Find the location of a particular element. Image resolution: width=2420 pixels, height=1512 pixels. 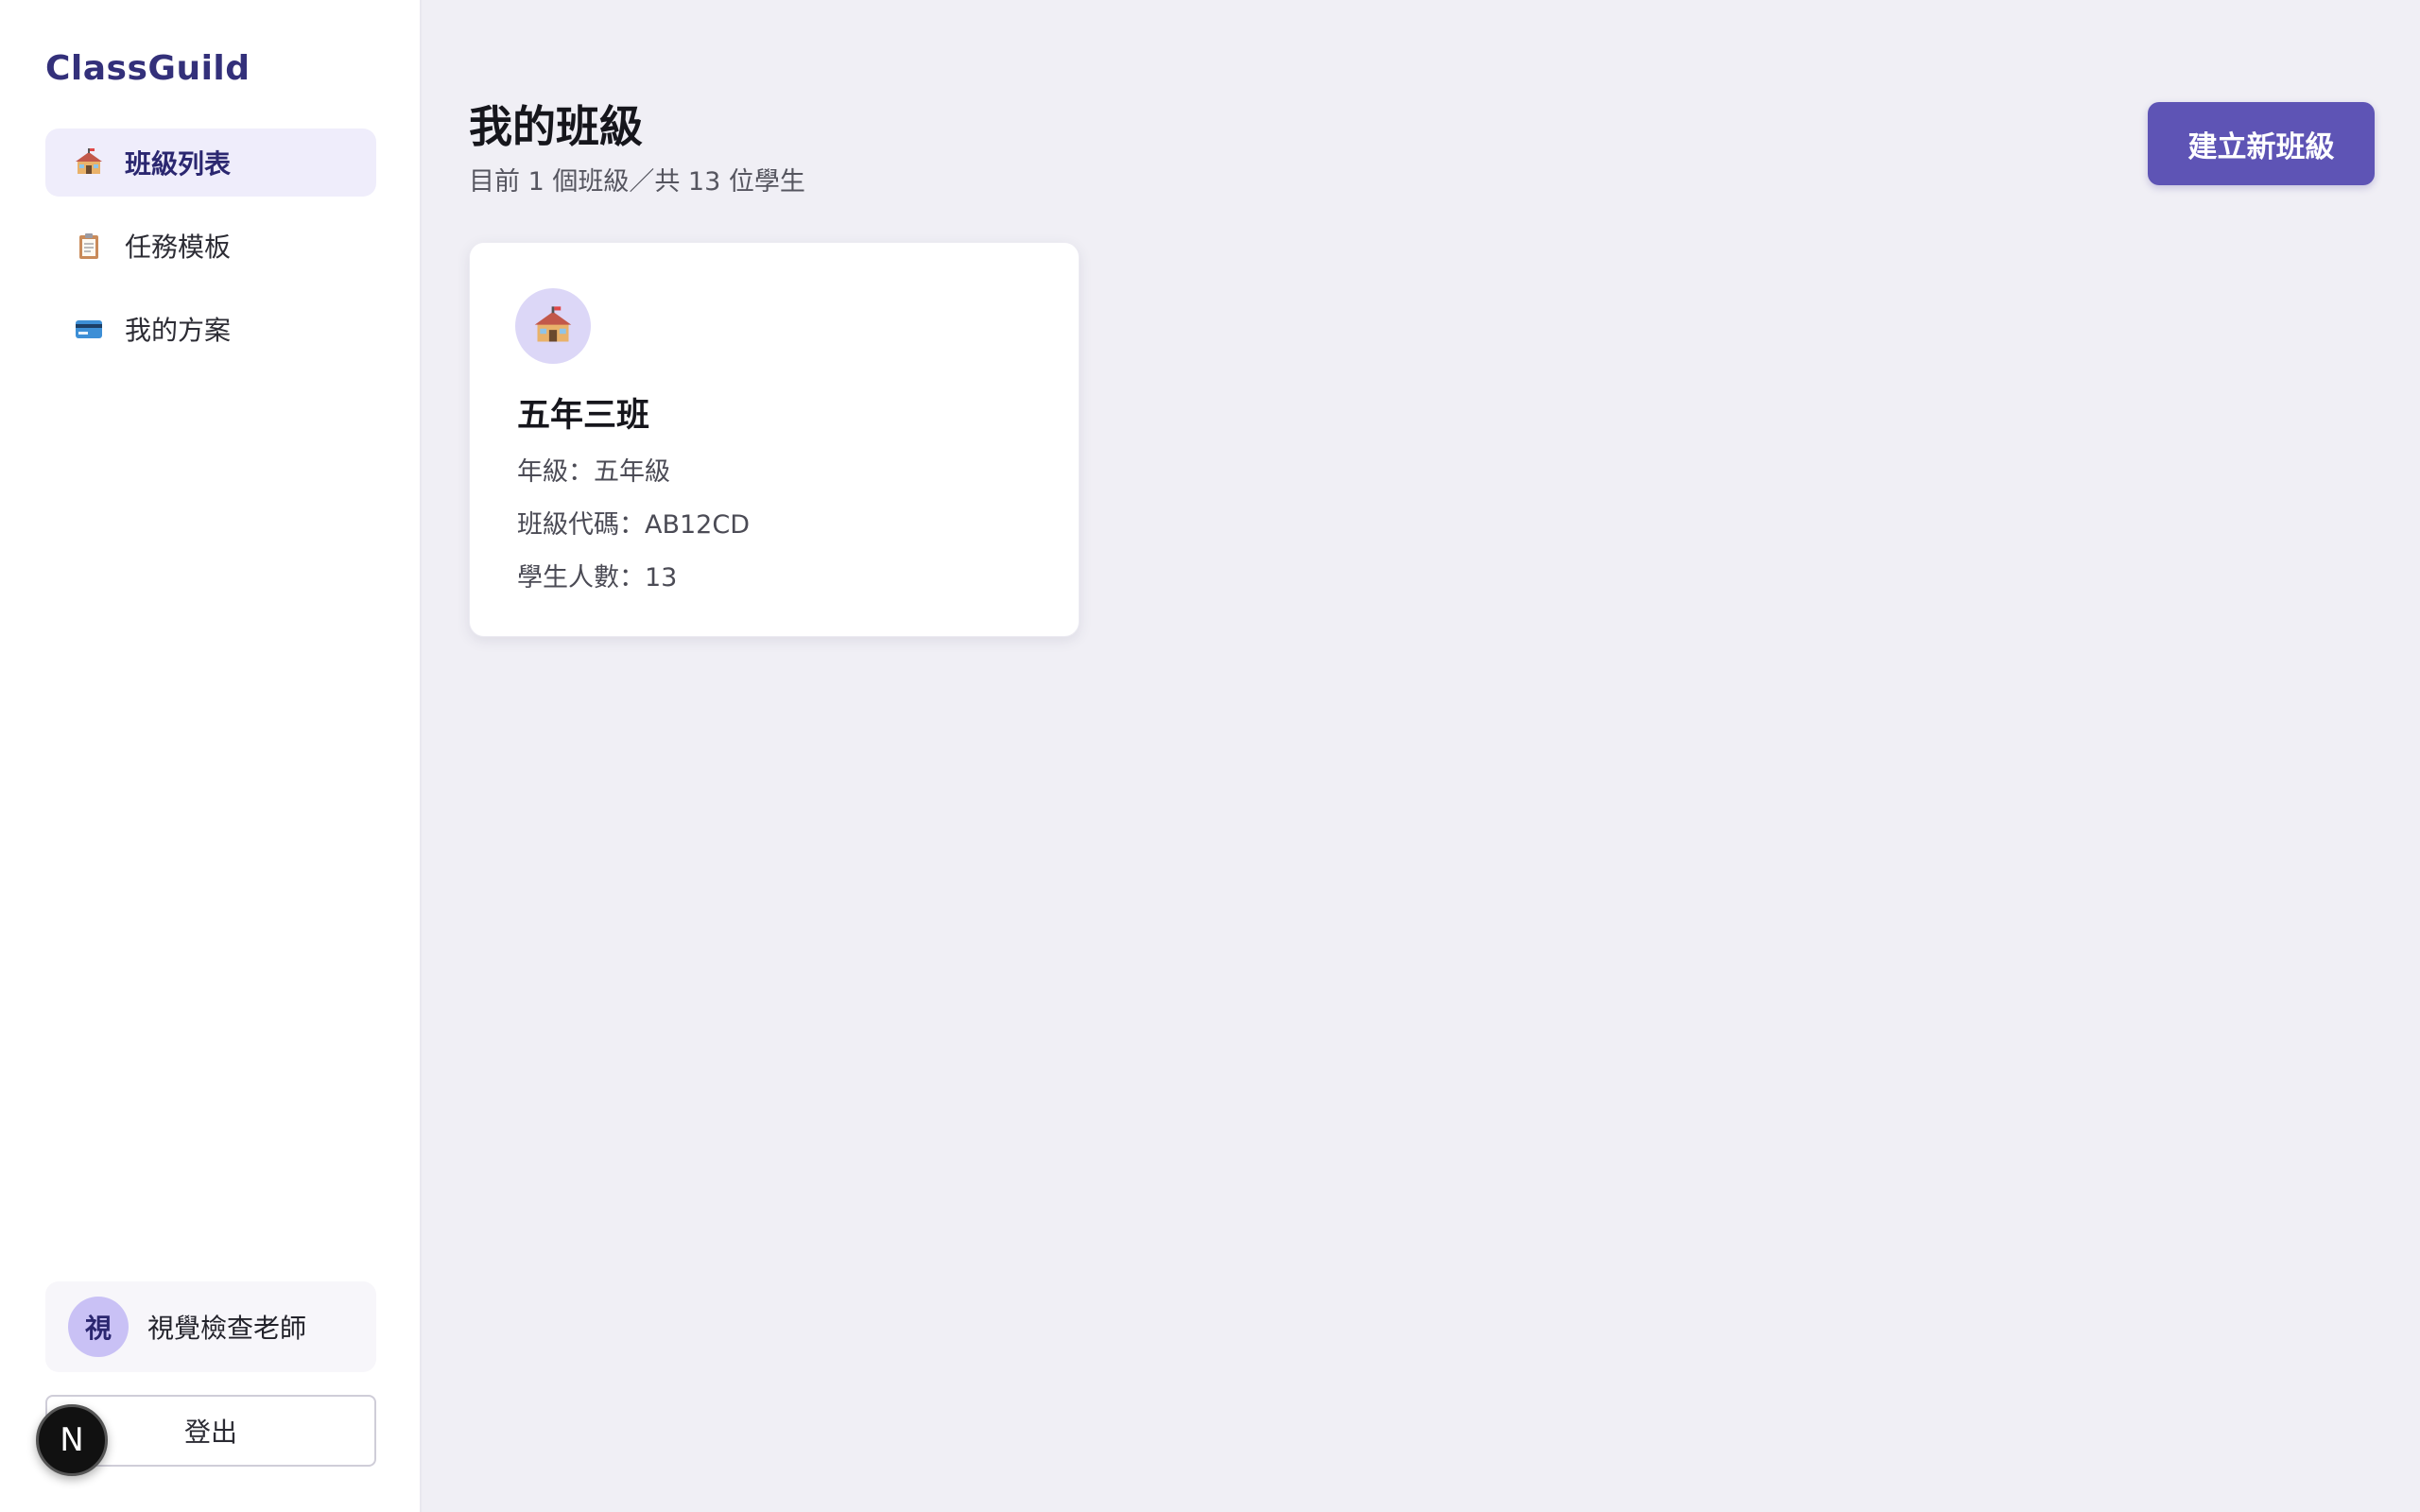

class-student-count: 學生人數：13 is located at coordinates (597, 578).